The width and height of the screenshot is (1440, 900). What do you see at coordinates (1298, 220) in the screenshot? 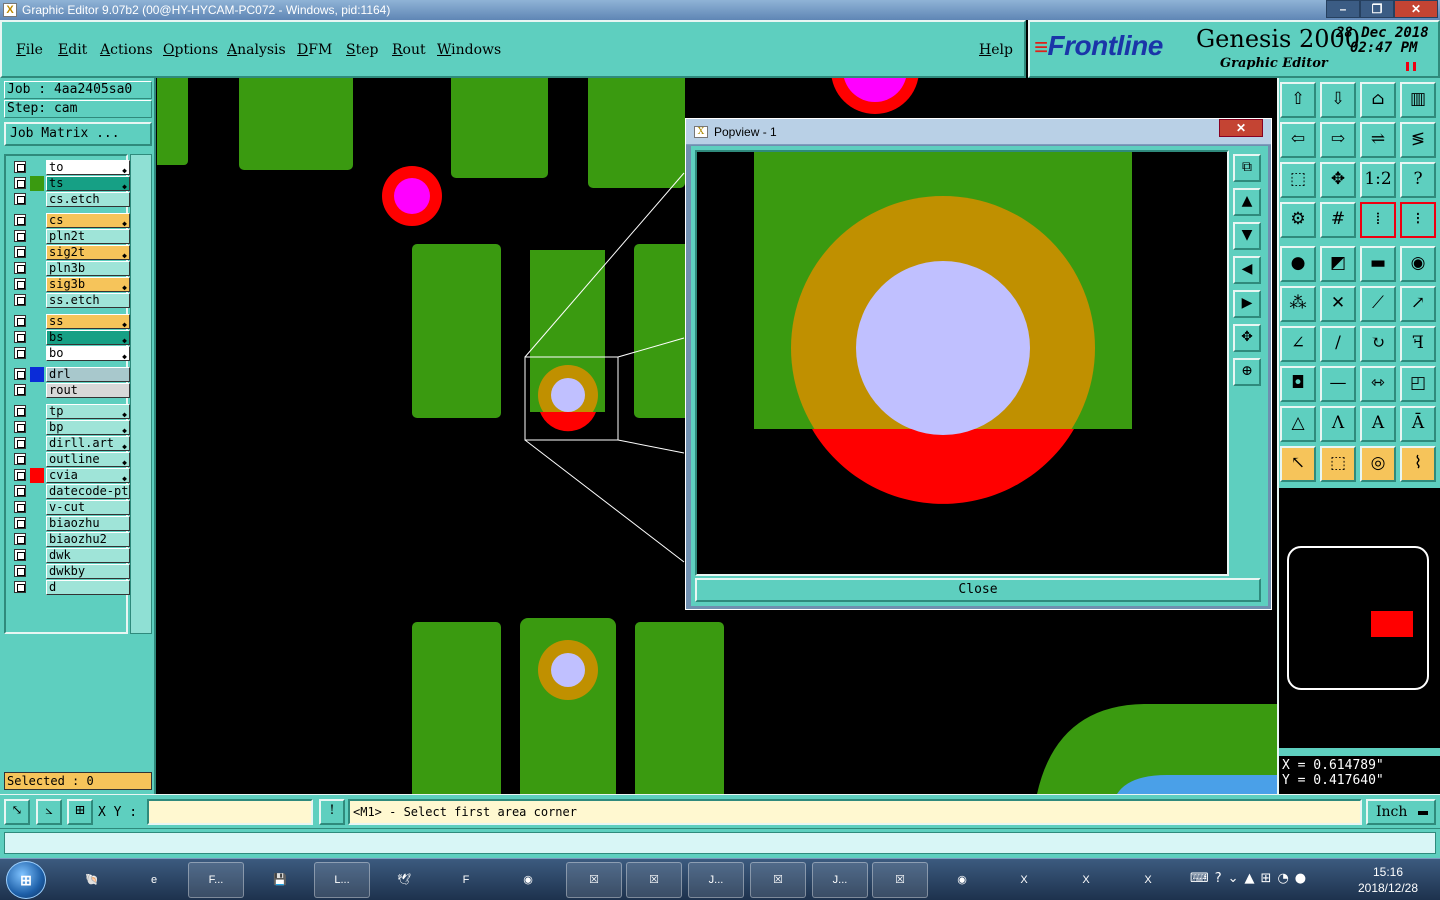
I see `tool-settings-icon: ⚙` at bounding box center [1298, 220].